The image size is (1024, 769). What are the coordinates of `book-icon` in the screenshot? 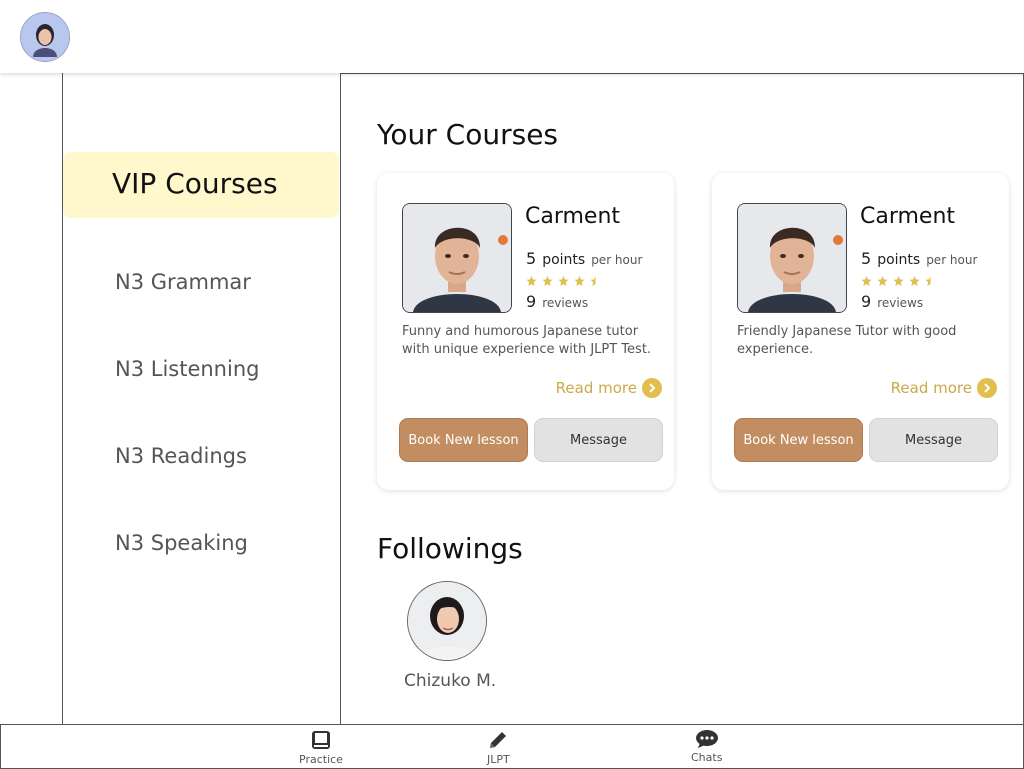 It's located at (320, 740).